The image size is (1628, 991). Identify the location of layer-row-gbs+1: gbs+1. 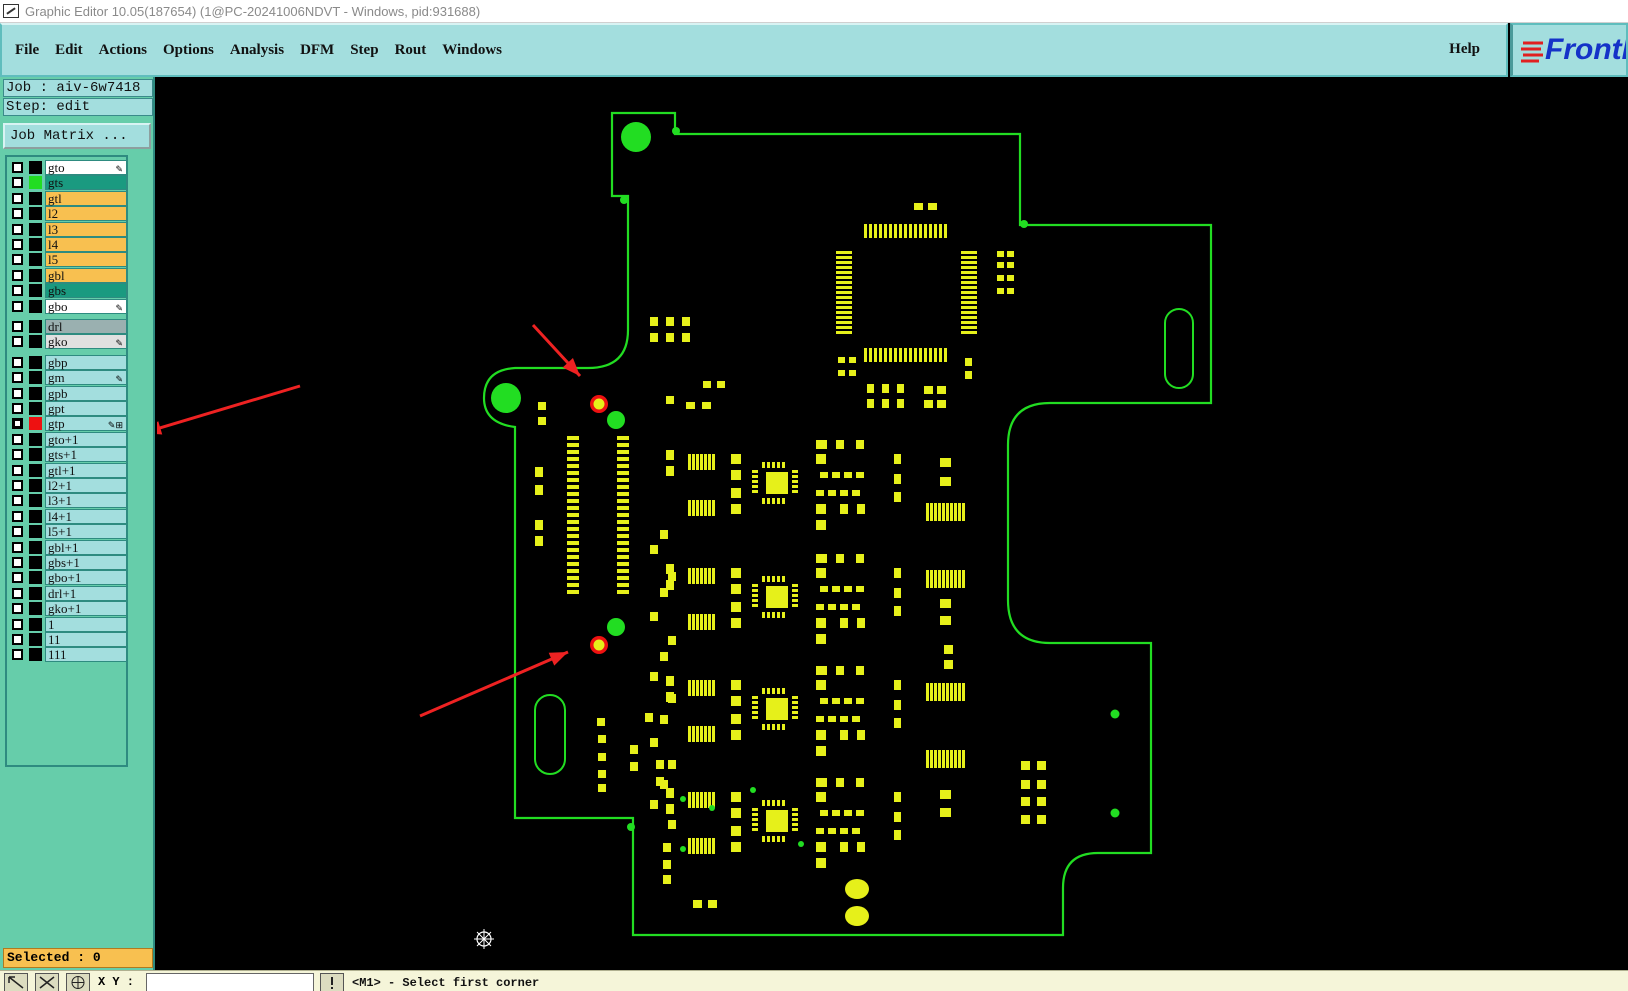
(68, 562).